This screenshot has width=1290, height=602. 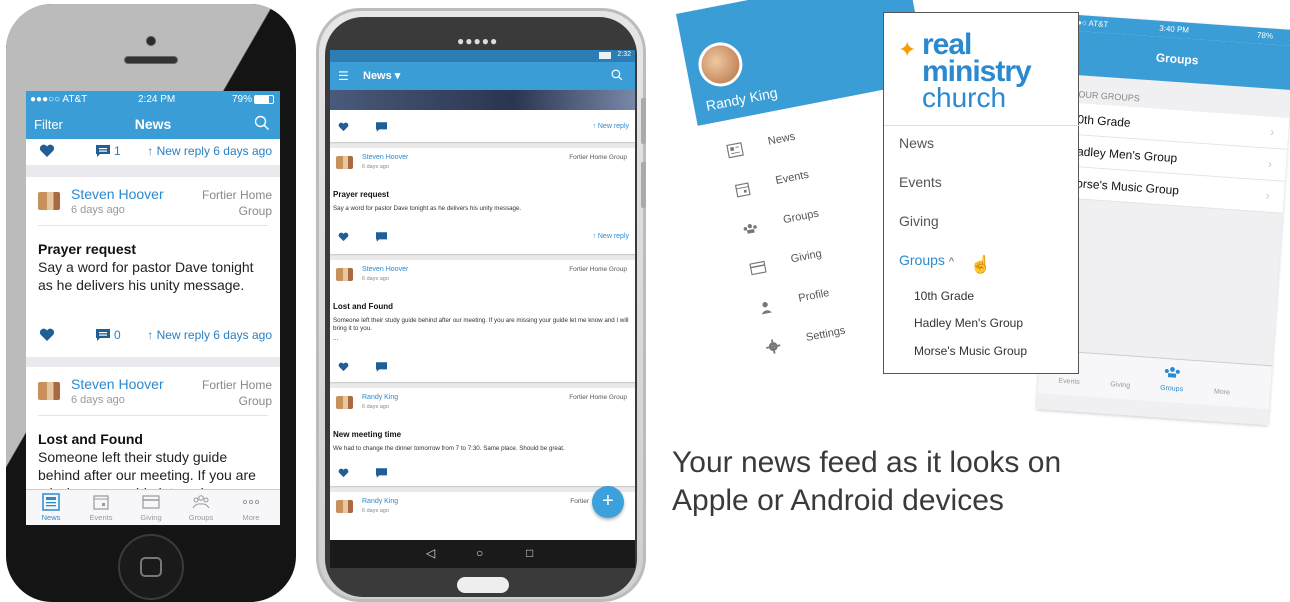 What do you see at coordinates (343, 76) in the screenshot?
I see `hamburger-menu-icon: ☰` at bounding box center [343, 76].